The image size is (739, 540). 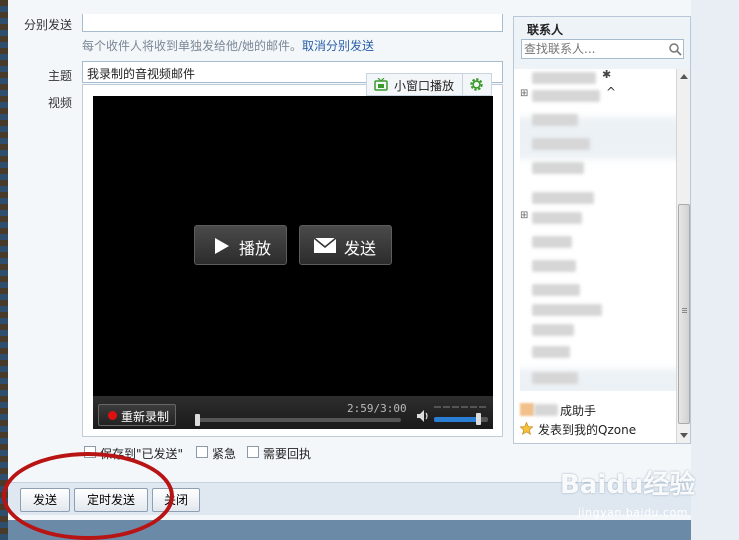 I want to click on file-transfer-assistant: 成助手, so click(x=595, y=410).